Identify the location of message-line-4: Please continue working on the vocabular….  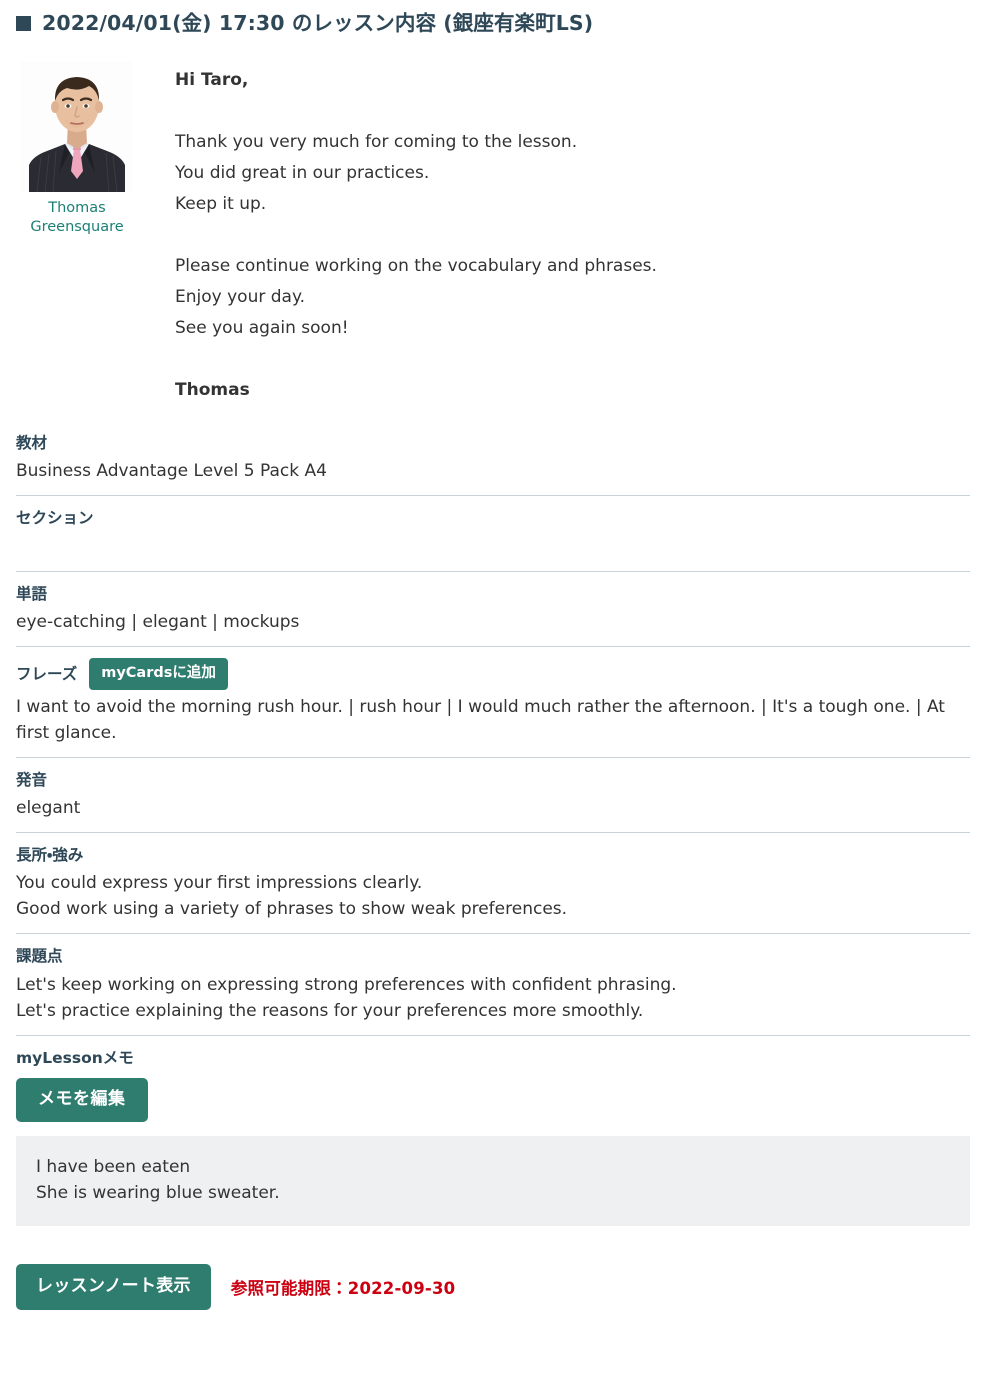
(416, 265).